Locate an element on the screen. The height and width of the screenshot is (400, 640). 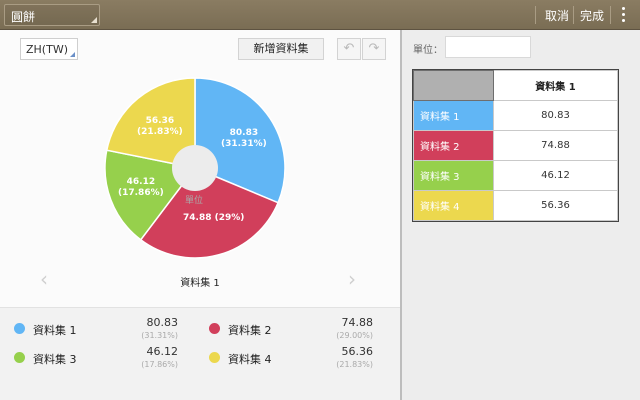
unit-input is located at coordinates (488, 47).